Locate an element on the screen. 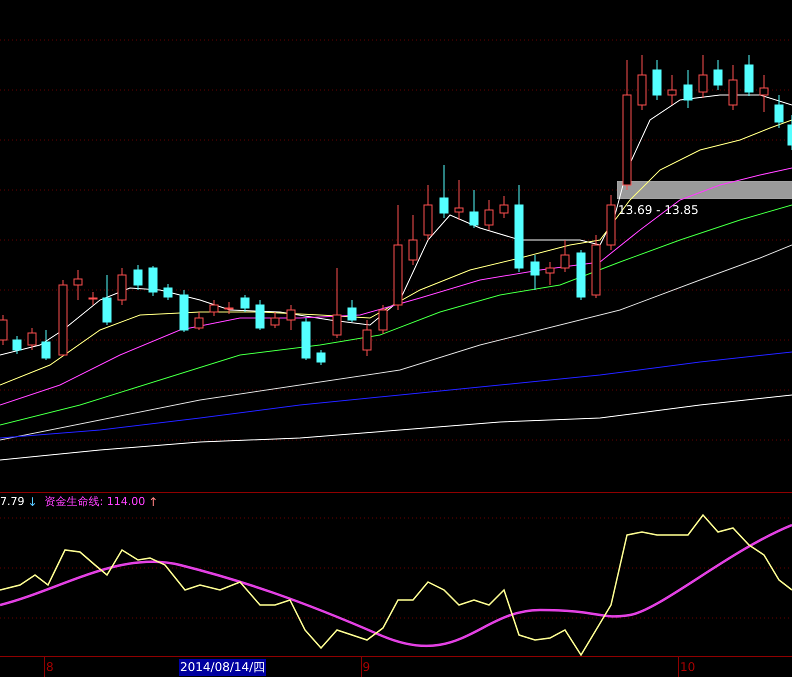 This screenshot has height=677, width=792. indicator-value: 7.79 is located at coordinates (12, 501).